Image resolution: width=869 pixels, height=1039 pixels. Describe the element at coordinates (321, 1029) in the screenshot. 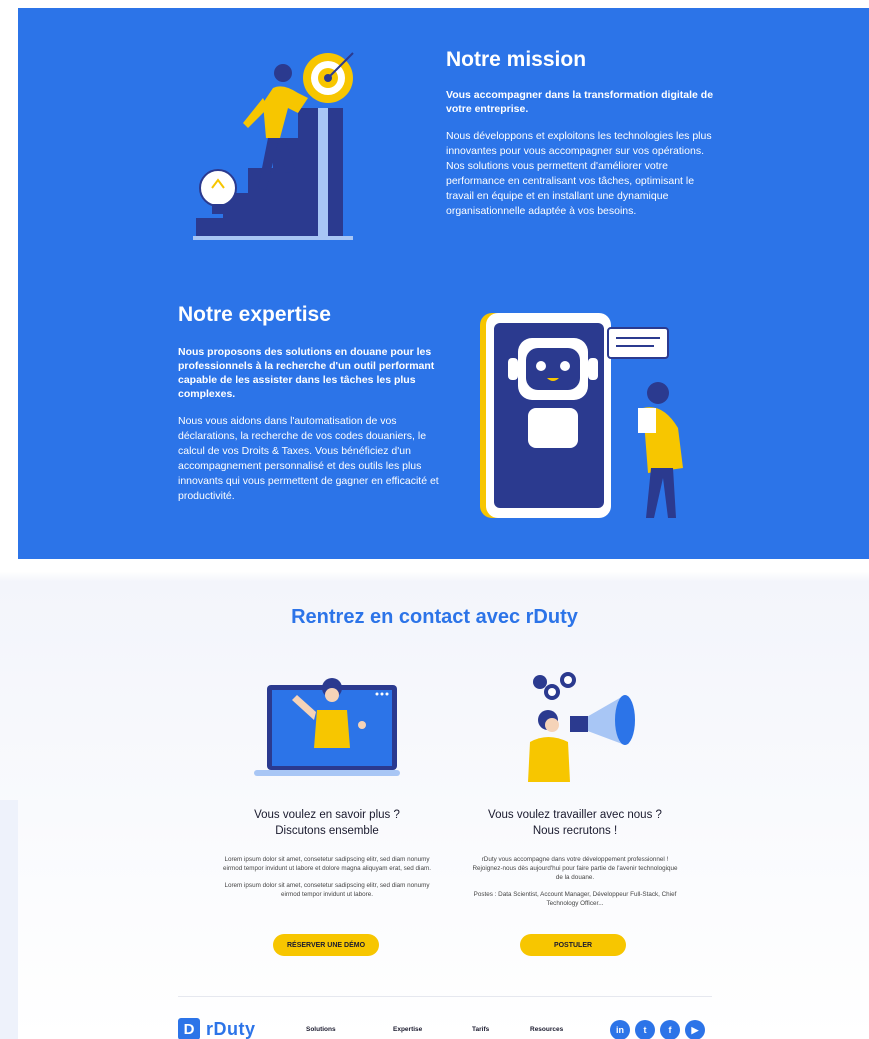

I see `footer-nav-solutions: Solutions` at that location.